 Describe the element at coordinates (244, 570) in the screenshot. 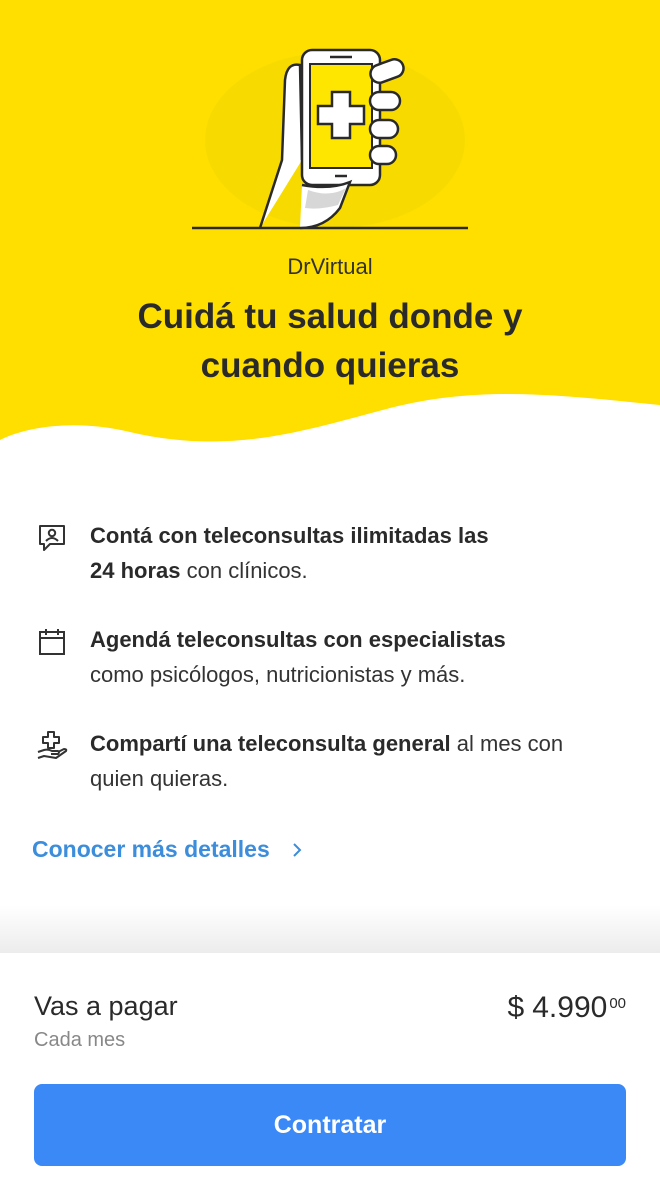

I see `feature-normal-text: con clínicos.` at that location.